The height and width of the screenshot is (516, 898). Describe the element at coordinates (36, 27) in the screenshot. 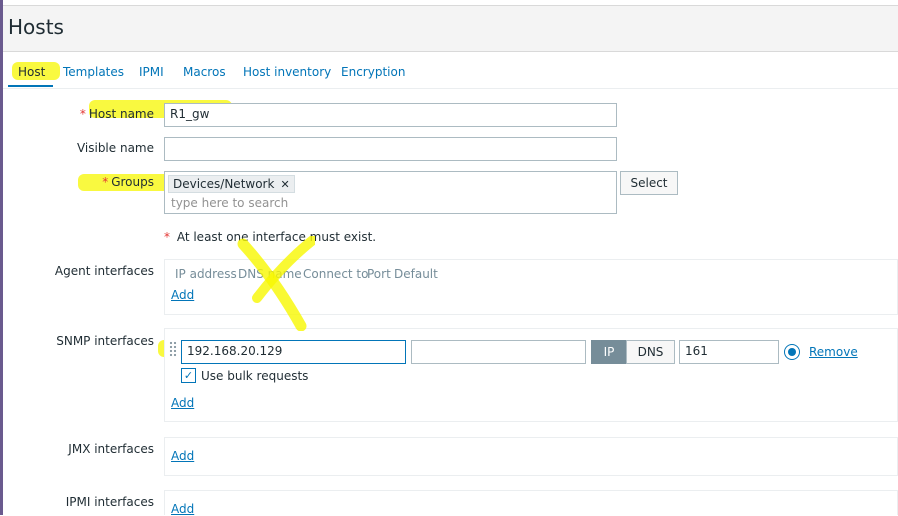

I see `page-title: Hosts` at that location.